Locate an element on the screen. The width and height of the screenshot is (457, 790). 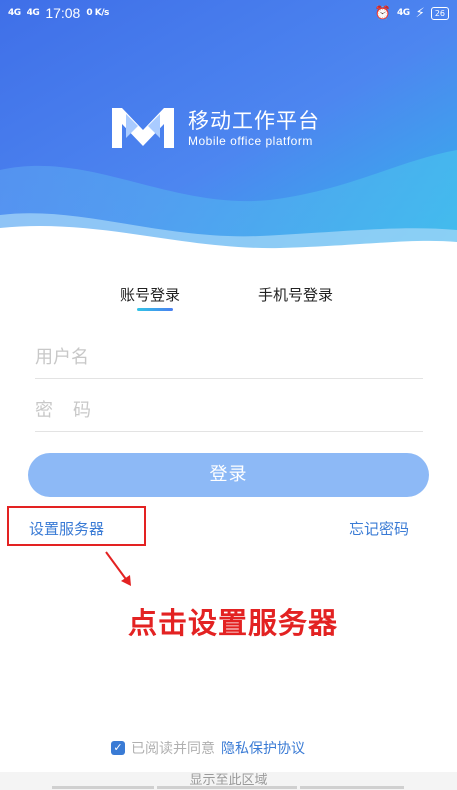
forgot-password-link: 忘记密码 is located at coordinates (379, 528).